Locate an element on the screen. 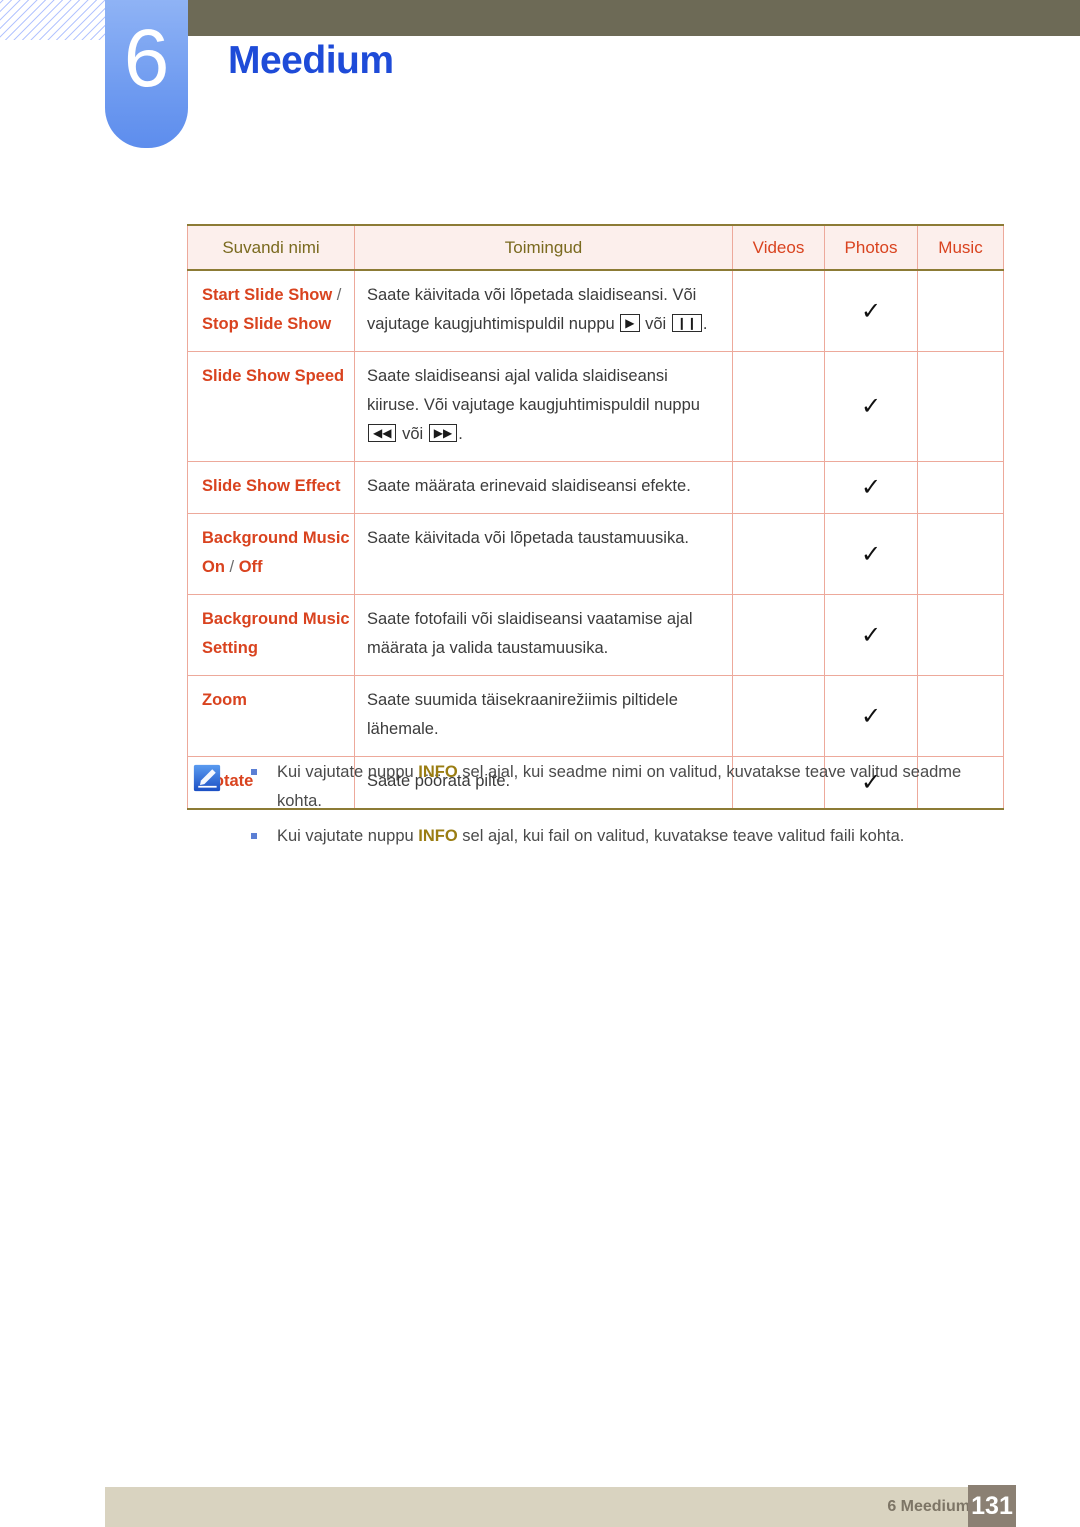 This screenshot has width=1080, height=1527. decorative-diagonal-pattern is located at coordinates (54, 20).